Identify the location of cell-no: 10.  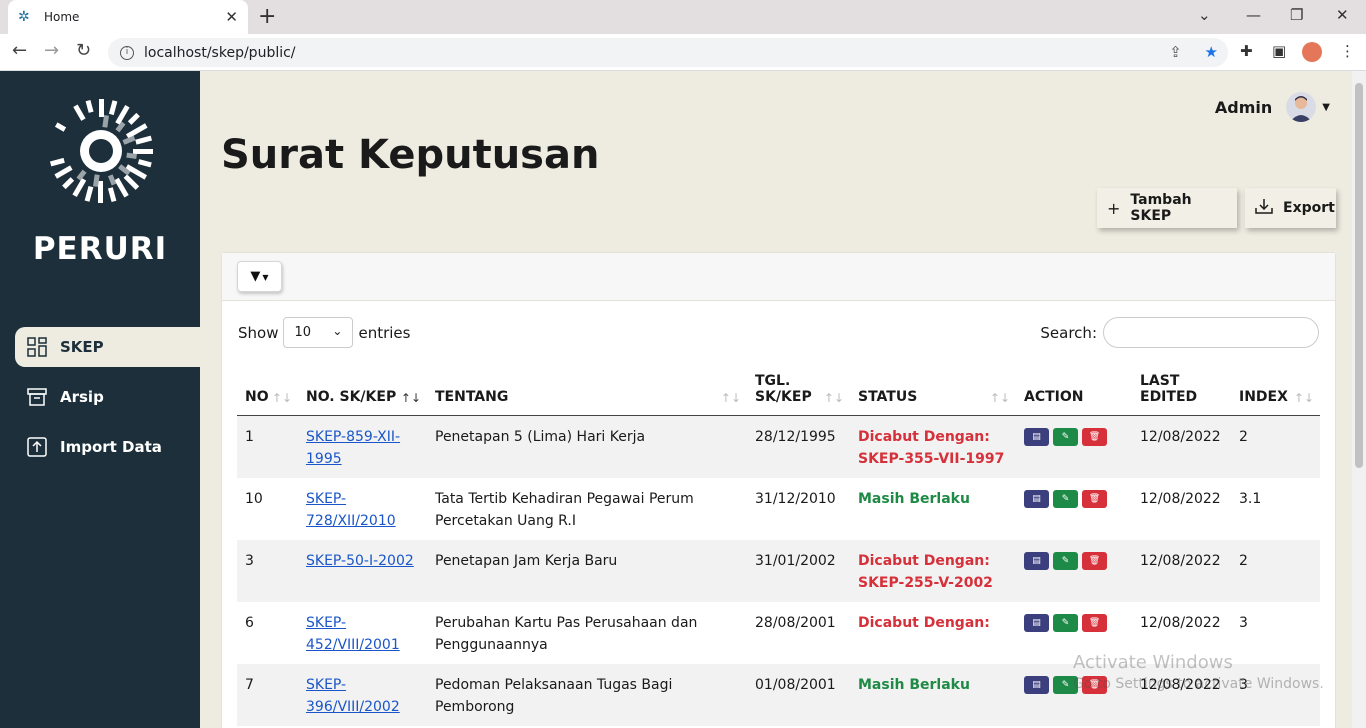
(254, 498).